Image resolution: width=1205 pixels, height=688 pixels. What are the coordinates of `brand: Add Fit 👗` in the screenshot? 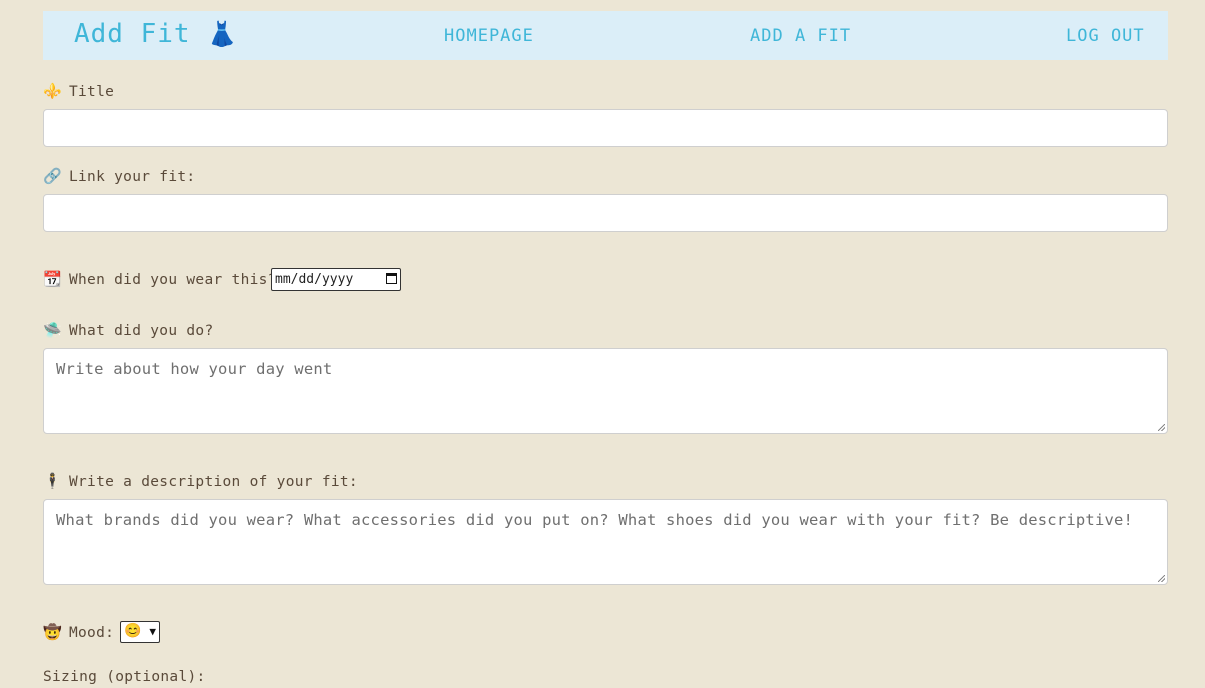 It's located at (156, 34).